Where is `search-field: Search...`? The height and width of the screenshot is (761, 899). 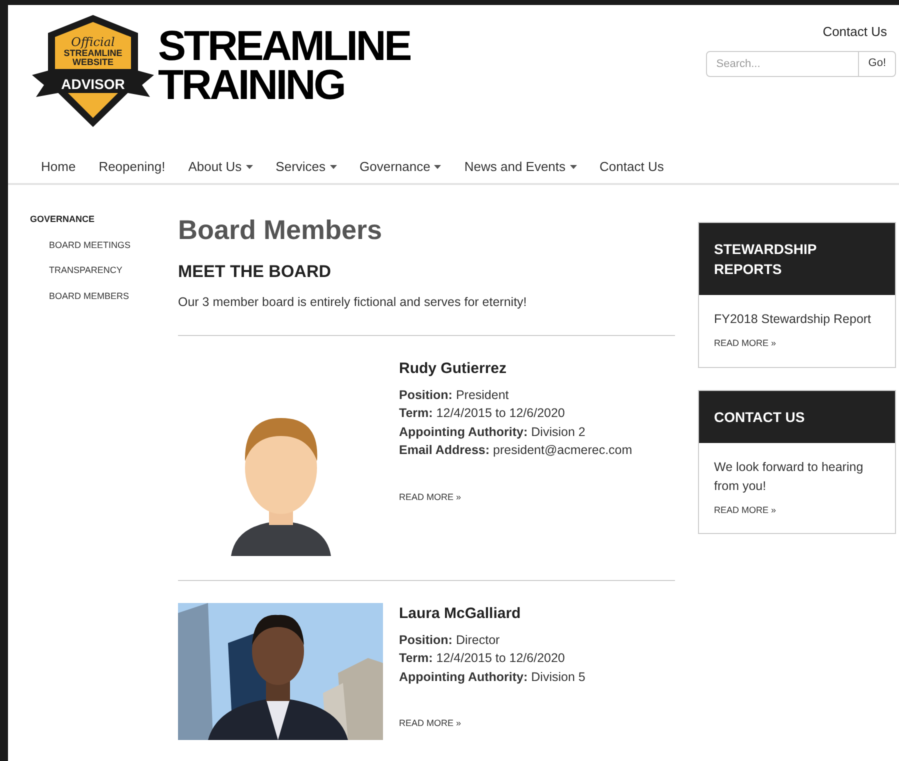
search-field: Search... is located at coordinates (783, 63).